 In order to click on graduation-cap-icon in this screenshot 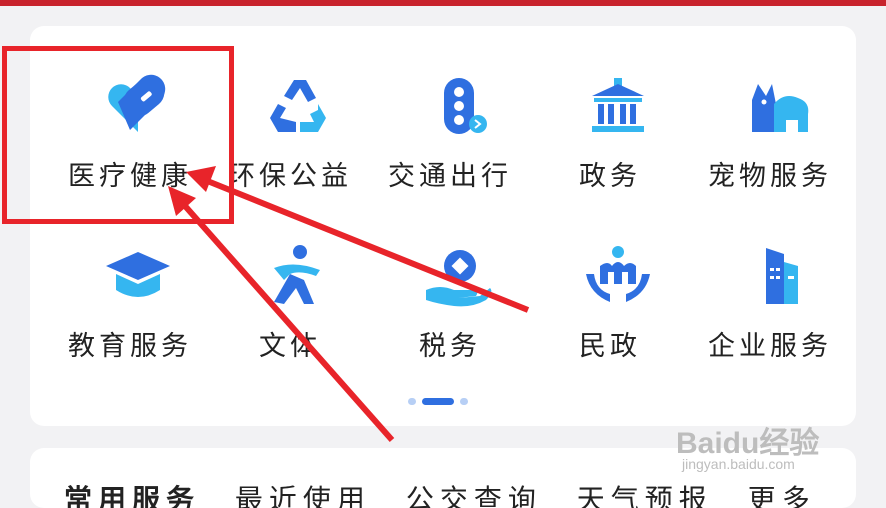, I will do `click(138, 274)`.